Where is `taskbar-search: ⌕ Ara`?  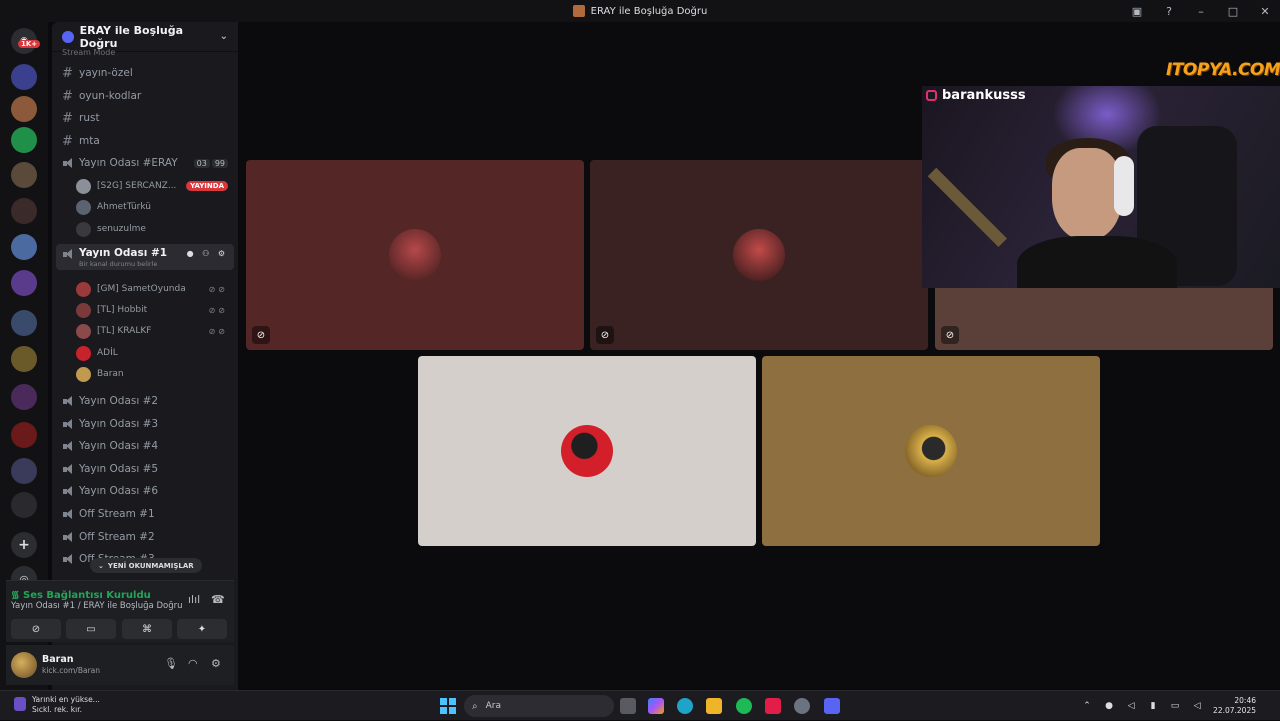 taskbar-search: ⌕ Ara is located at coordinates (539, 706).